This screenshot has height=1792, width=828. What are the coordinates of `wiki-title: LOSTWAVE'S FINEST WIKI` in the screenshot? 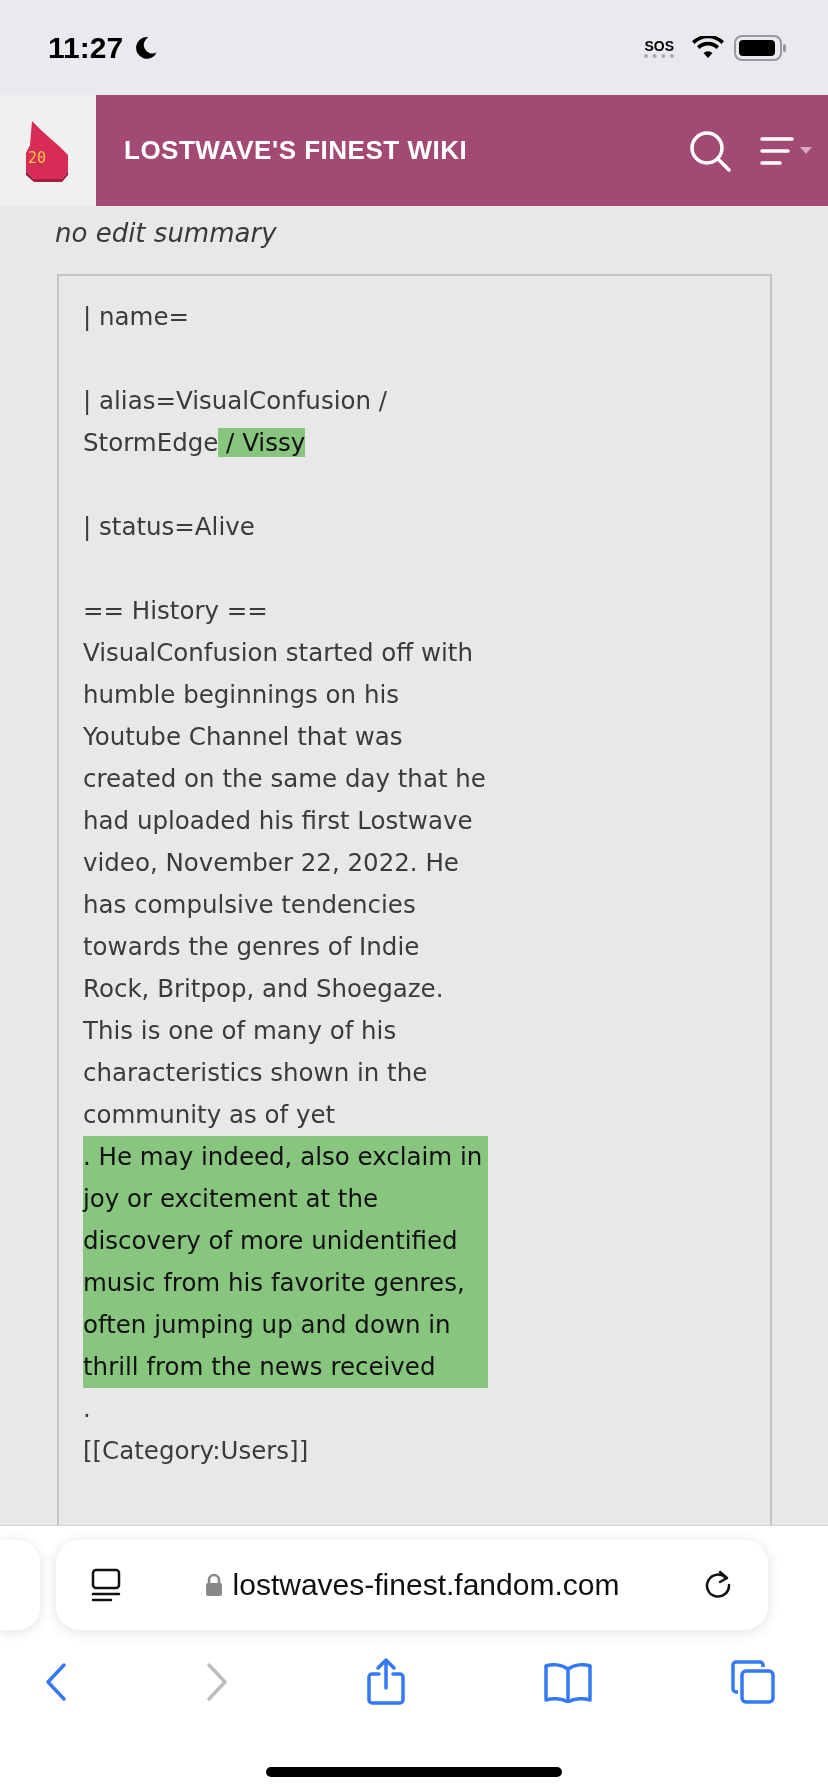 It's located at (393, 150).